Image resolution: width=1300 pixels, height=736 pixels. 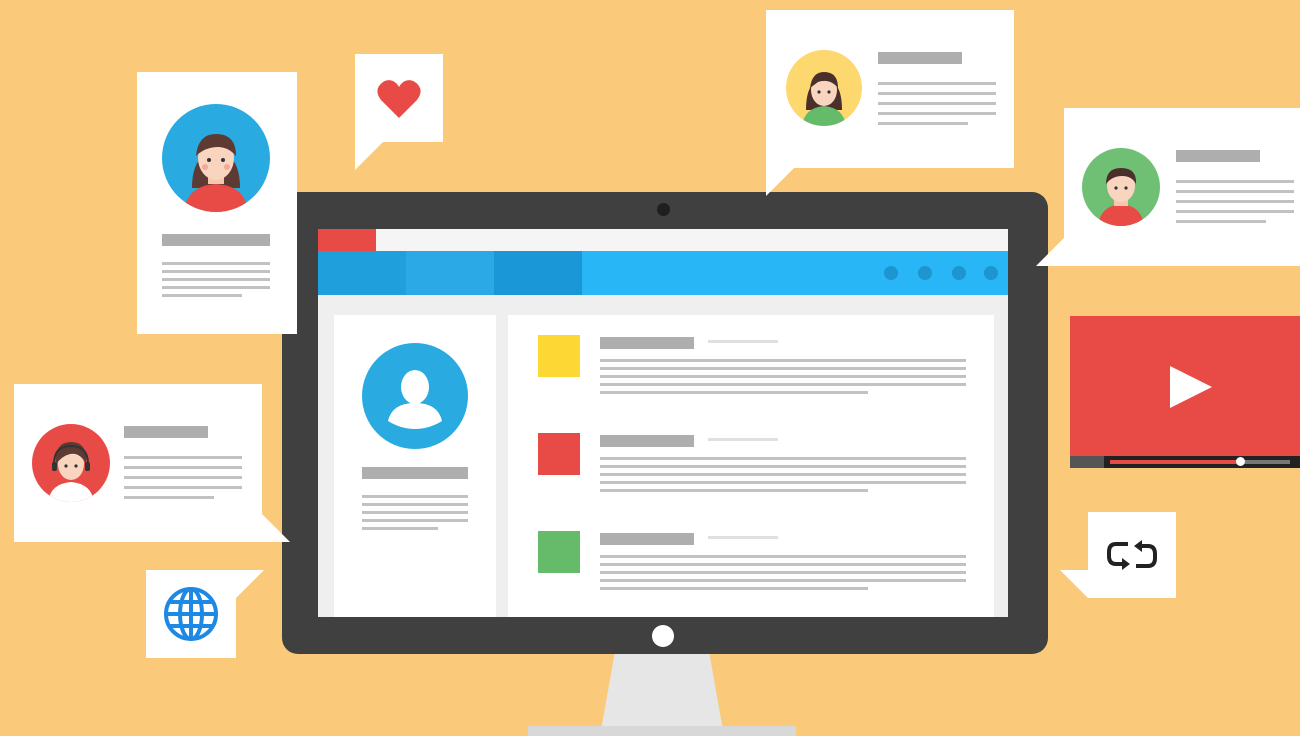 I want to click on monitor-stand-base, so click(x=662, y=731).